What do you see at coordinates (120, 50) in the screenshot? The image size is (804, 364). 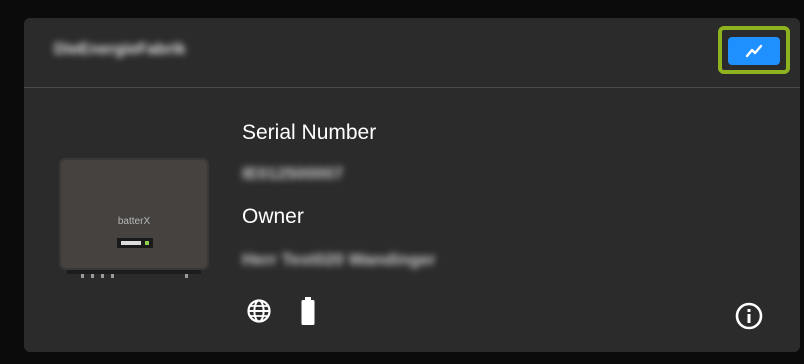 I see `station-name: DieEnergieFabrik` at bounding box center [120, 50].